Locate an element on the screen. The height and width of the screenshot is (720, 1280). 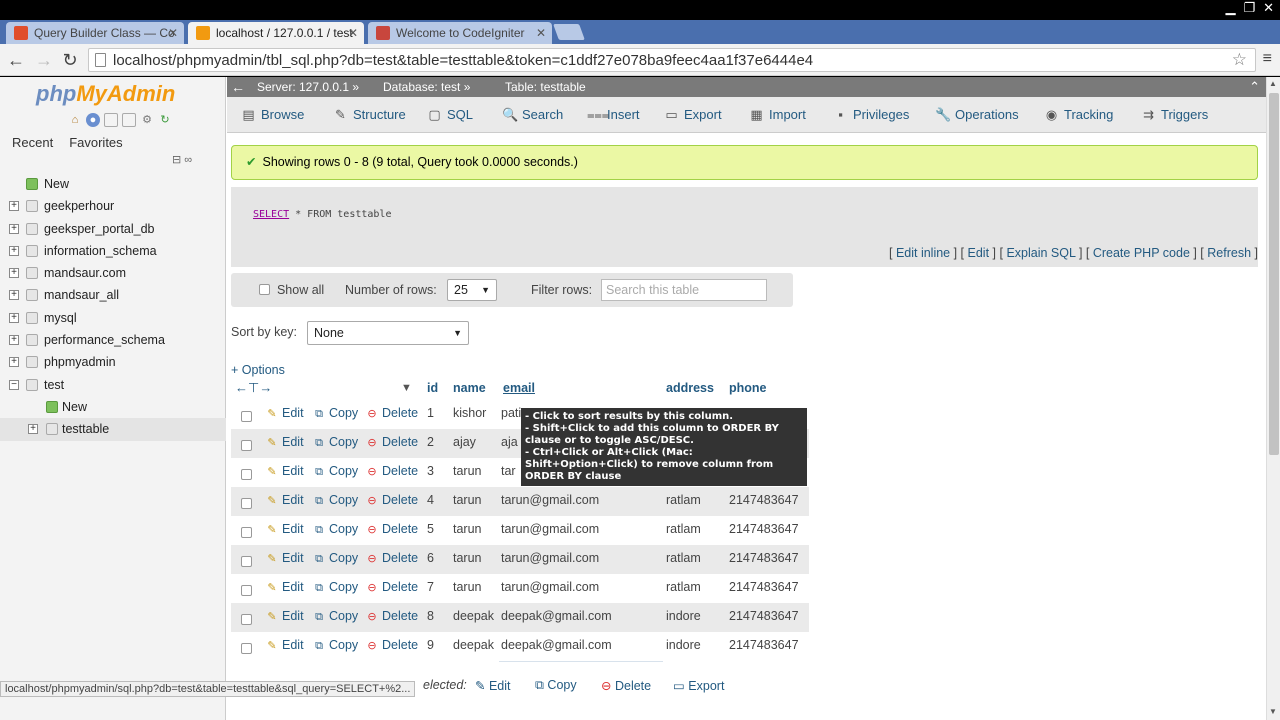
bookmark-star-icon: ☆ is located at coordinates (1239, 60).